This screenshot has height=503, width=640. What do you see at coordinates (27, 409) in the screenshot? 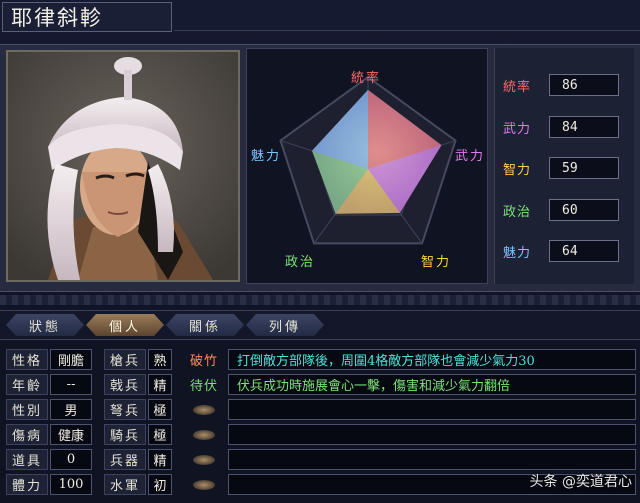
I see `personal-label: 性別` at bounding box center [27, 409].